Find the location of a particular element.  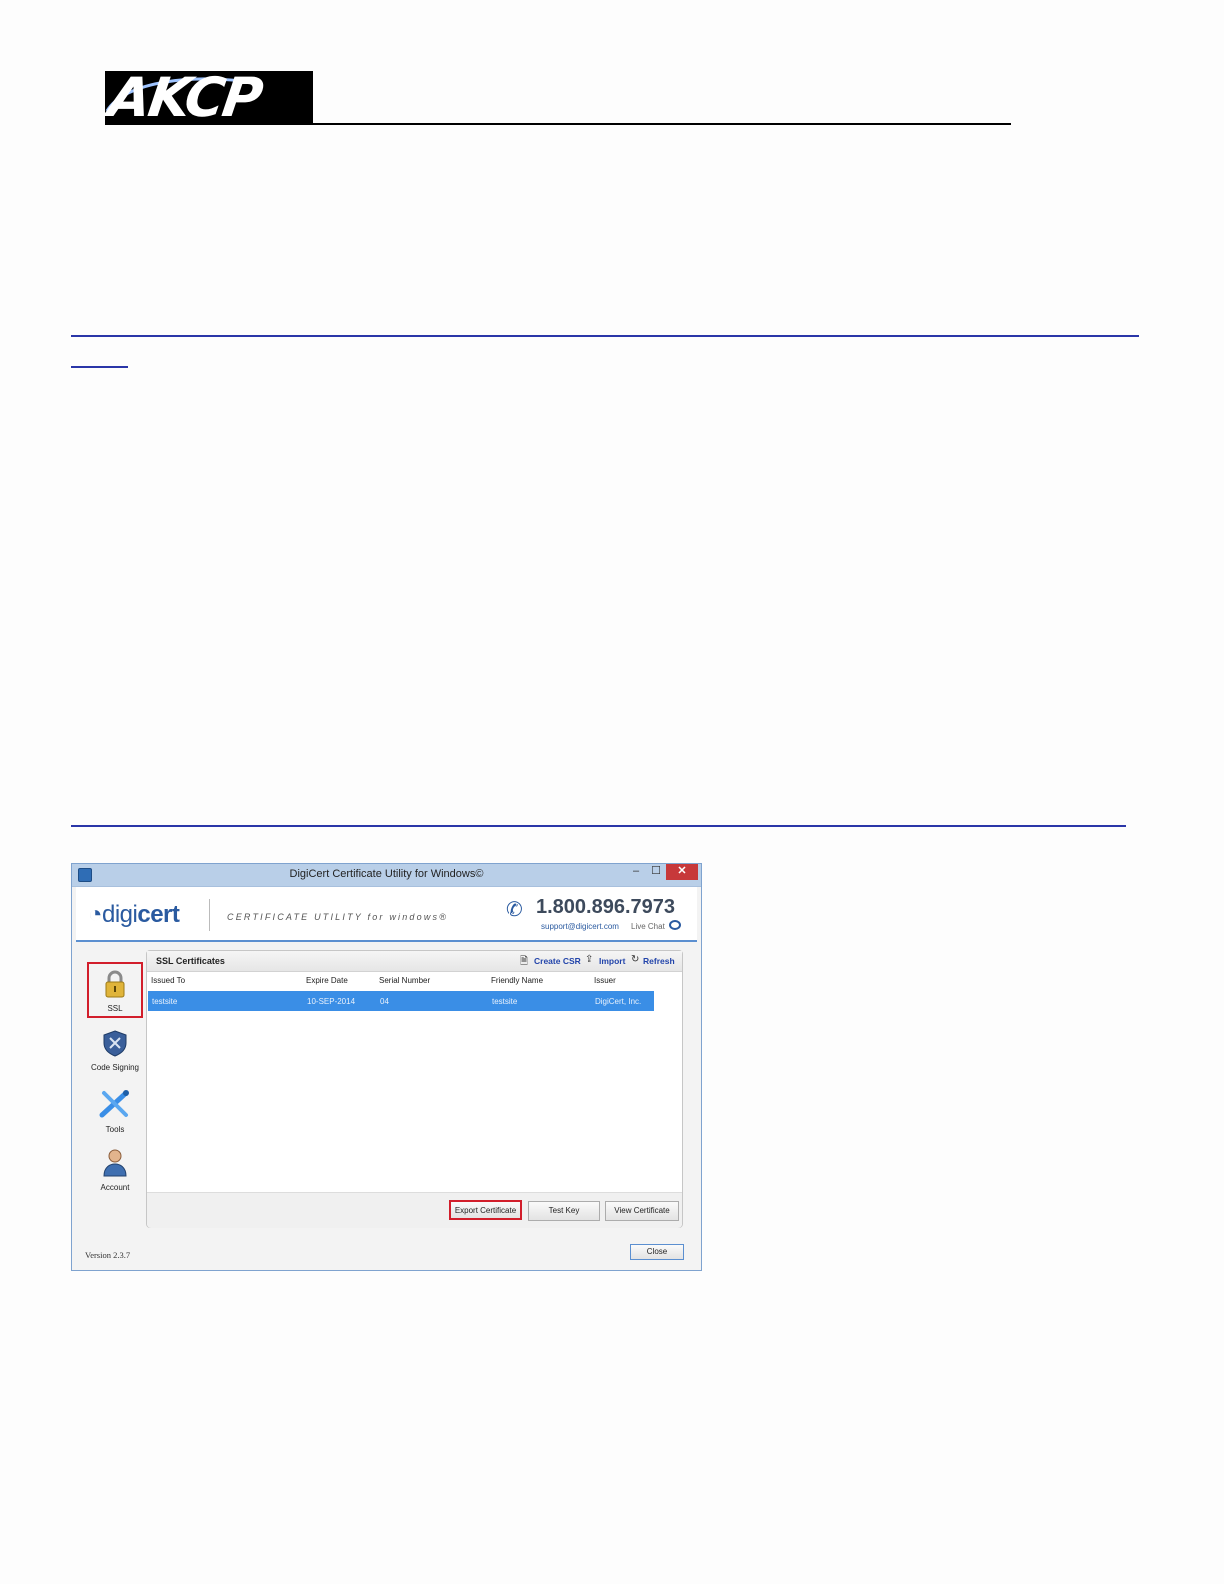

view-certificate-button: View Certificate is located at coordinates (642, 1211).